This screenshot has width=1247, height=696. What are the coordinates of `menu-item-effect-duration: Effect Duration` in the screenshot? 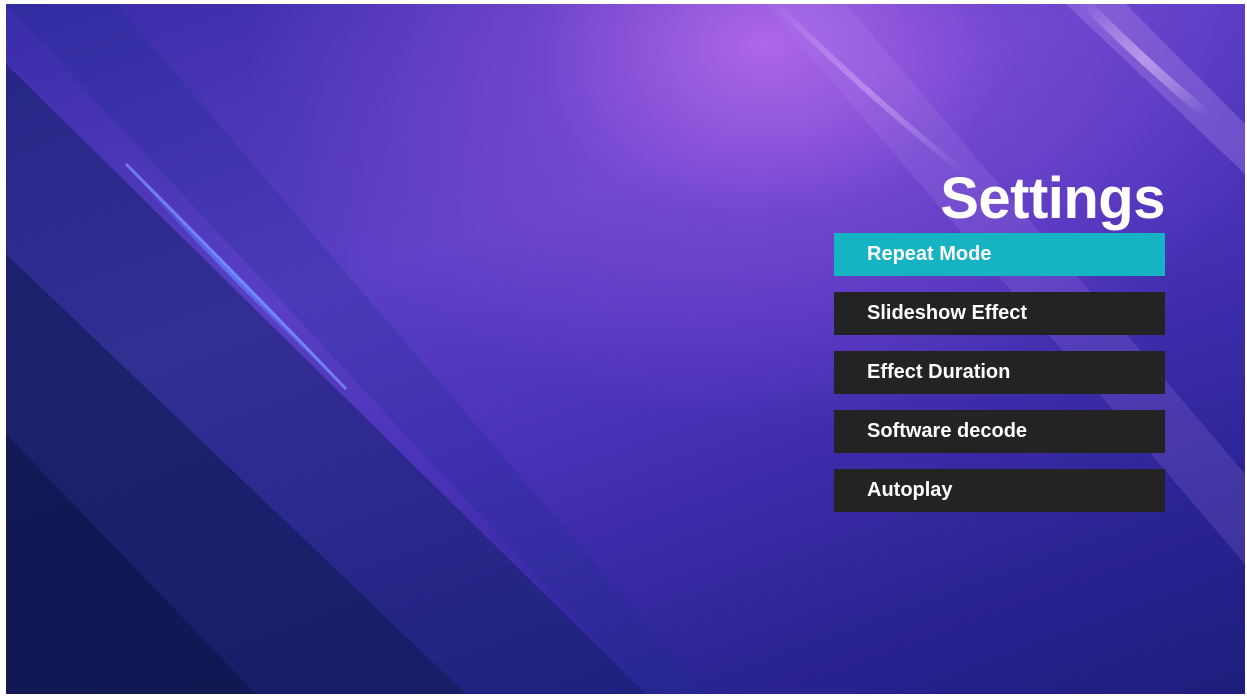 It's located at (999, 372).